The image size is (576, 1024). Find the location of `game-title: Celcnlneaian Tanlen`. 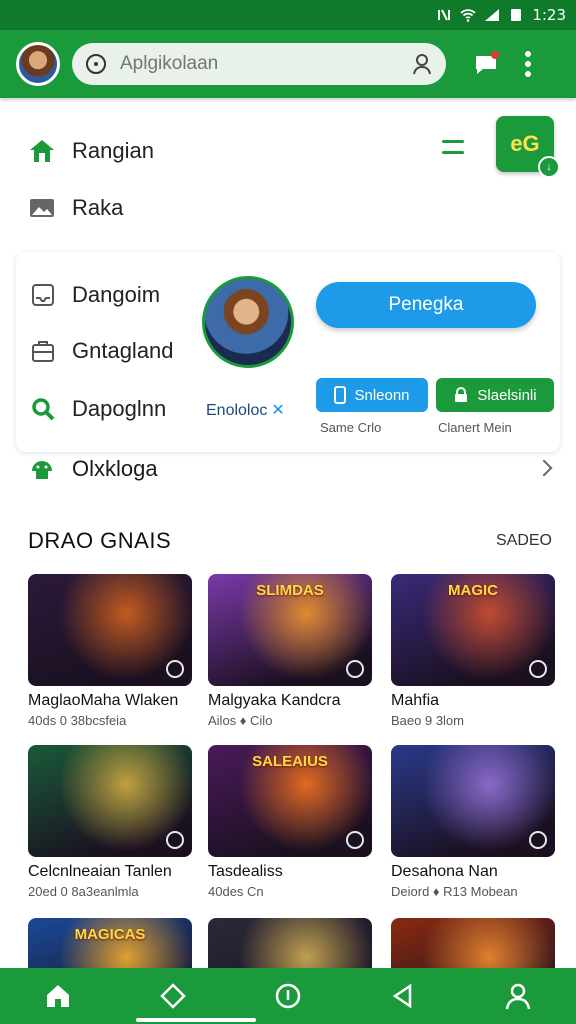

game-title: Celcnlneaian Tanlen is located at coordinates (100, 871).